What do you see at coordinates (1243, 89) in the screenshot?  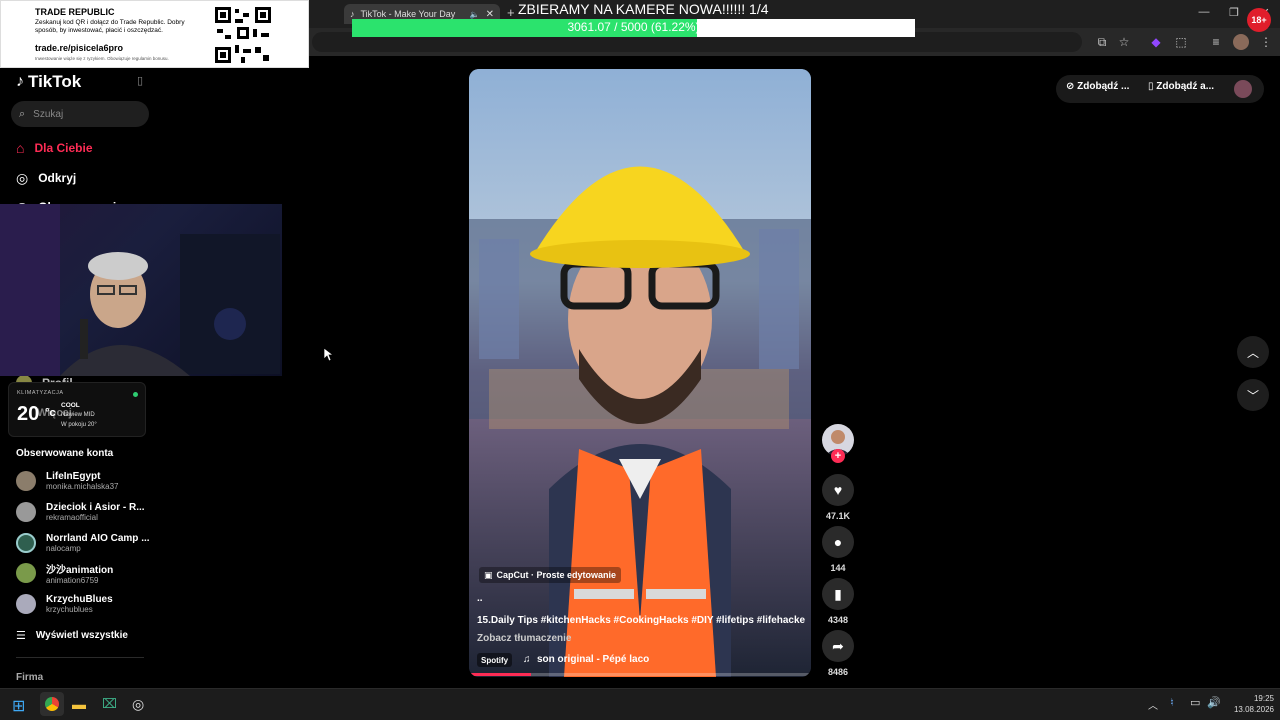 I see `user-avatar` at bounding box center [1243, 89].